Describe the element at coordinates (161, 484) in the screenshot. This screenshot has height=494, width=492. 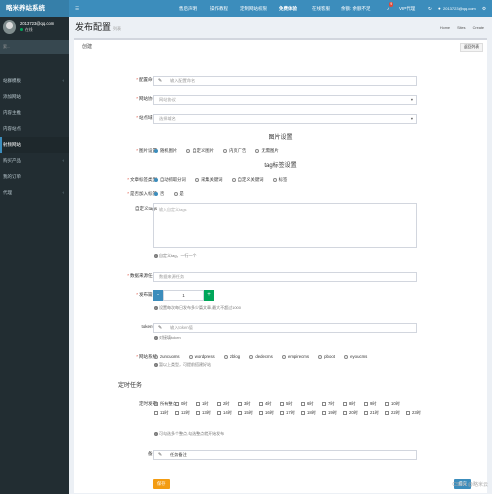
I see `save-button: 保存` at that location.